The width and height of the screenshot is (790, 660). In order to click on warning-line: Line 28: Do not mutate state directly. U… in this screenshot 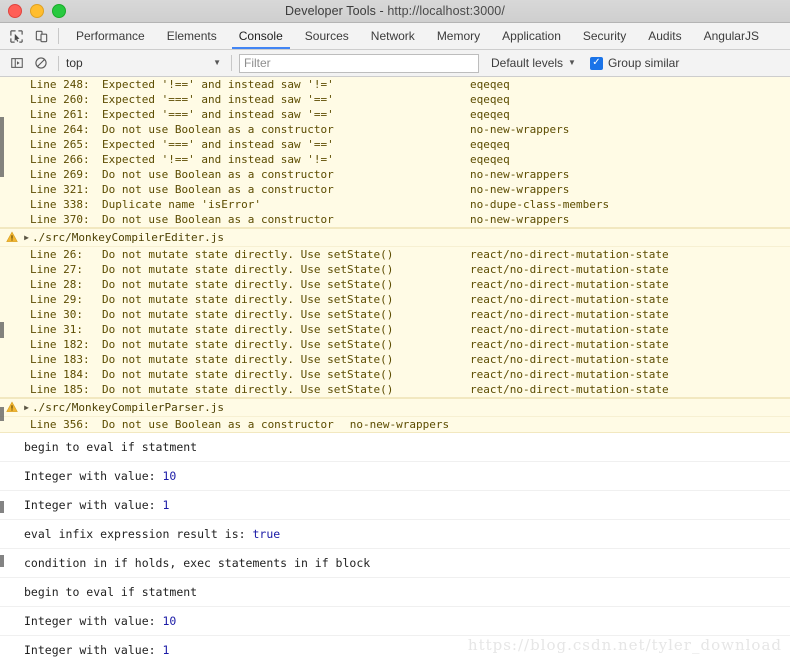, I will do `click(395, 284)`.